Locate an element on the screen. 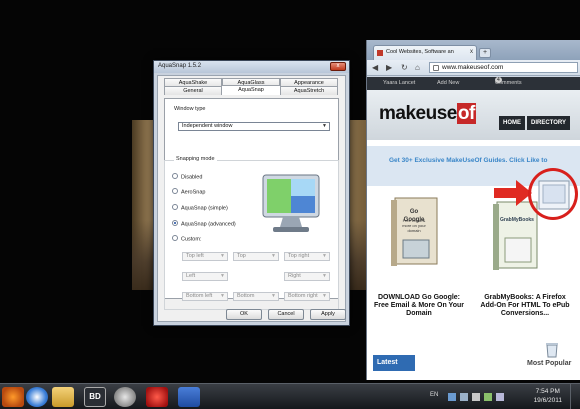  address-bar: www.makeuseof.com is located at coordinates (503, 67).